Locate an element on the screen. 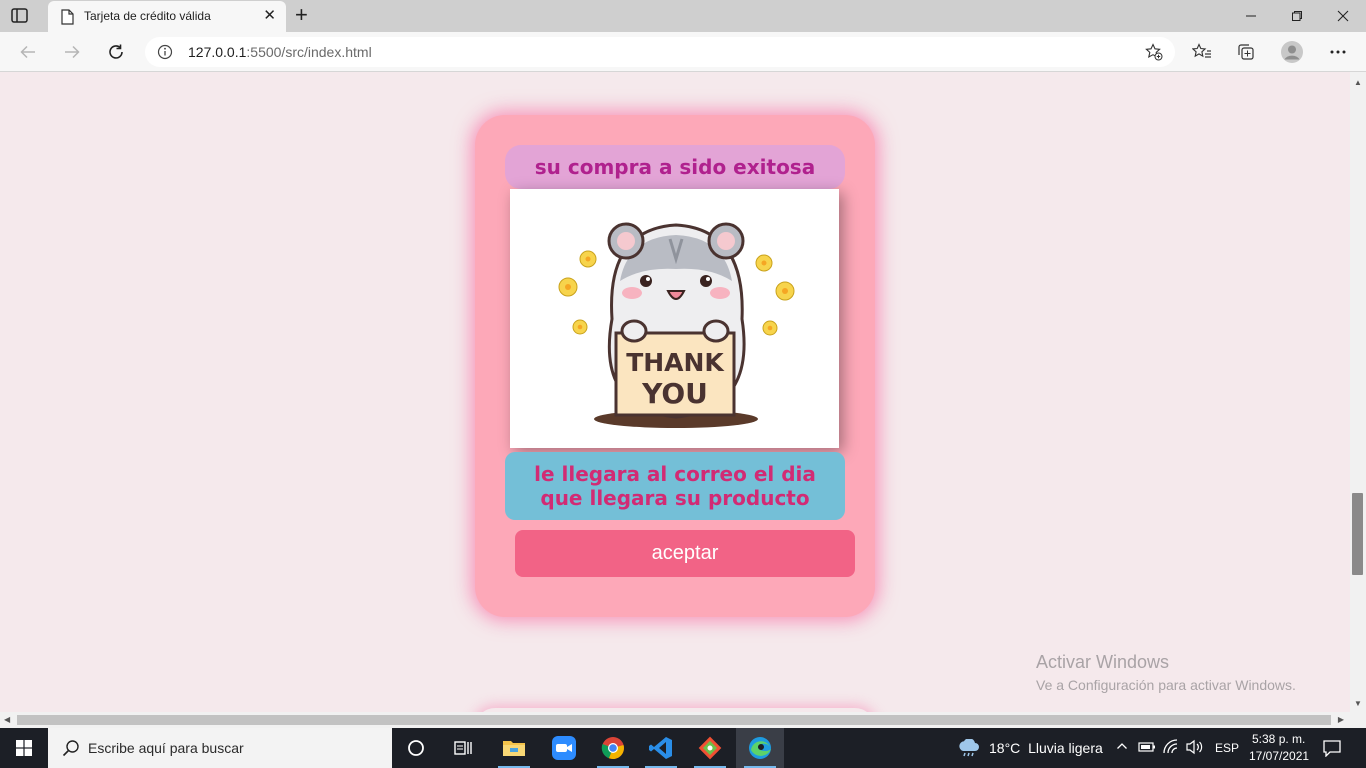 Image resolution: width=1366 pixels, height=768 pixels. tab-actions-icon is located at coordinates (20, 16).